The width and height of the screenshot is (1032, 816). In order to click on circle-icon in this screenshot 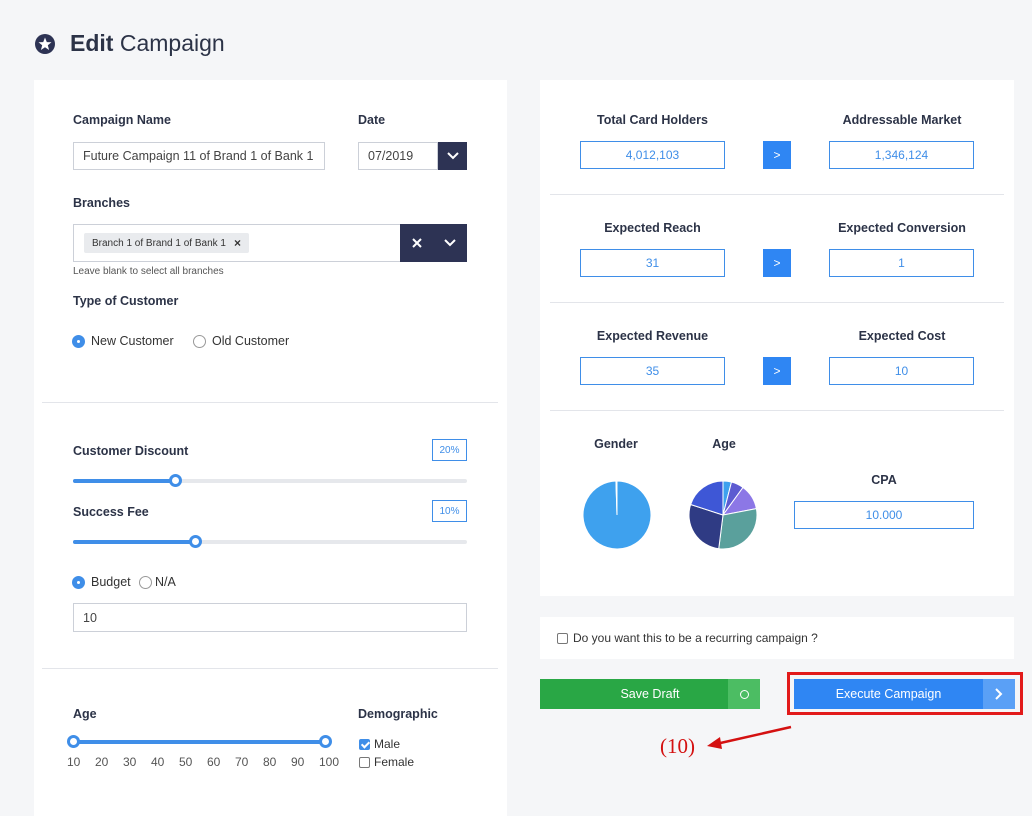, I will do `click(744, 694)`.